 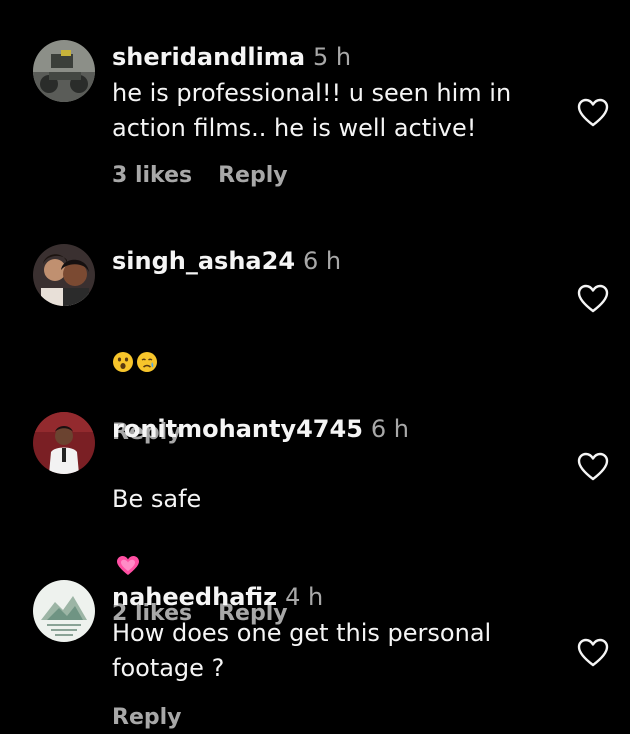 I want to click on astonished-face-emoji, so click(x=123, y=342).